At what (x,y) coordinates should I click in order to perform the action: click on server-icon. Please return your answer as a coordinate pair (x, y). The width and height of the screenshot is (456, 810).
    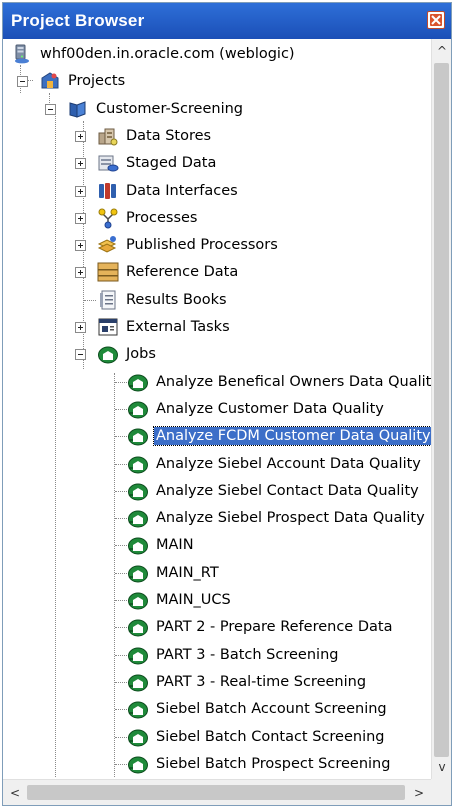
    Looking at the image, I should click on (22, 54).